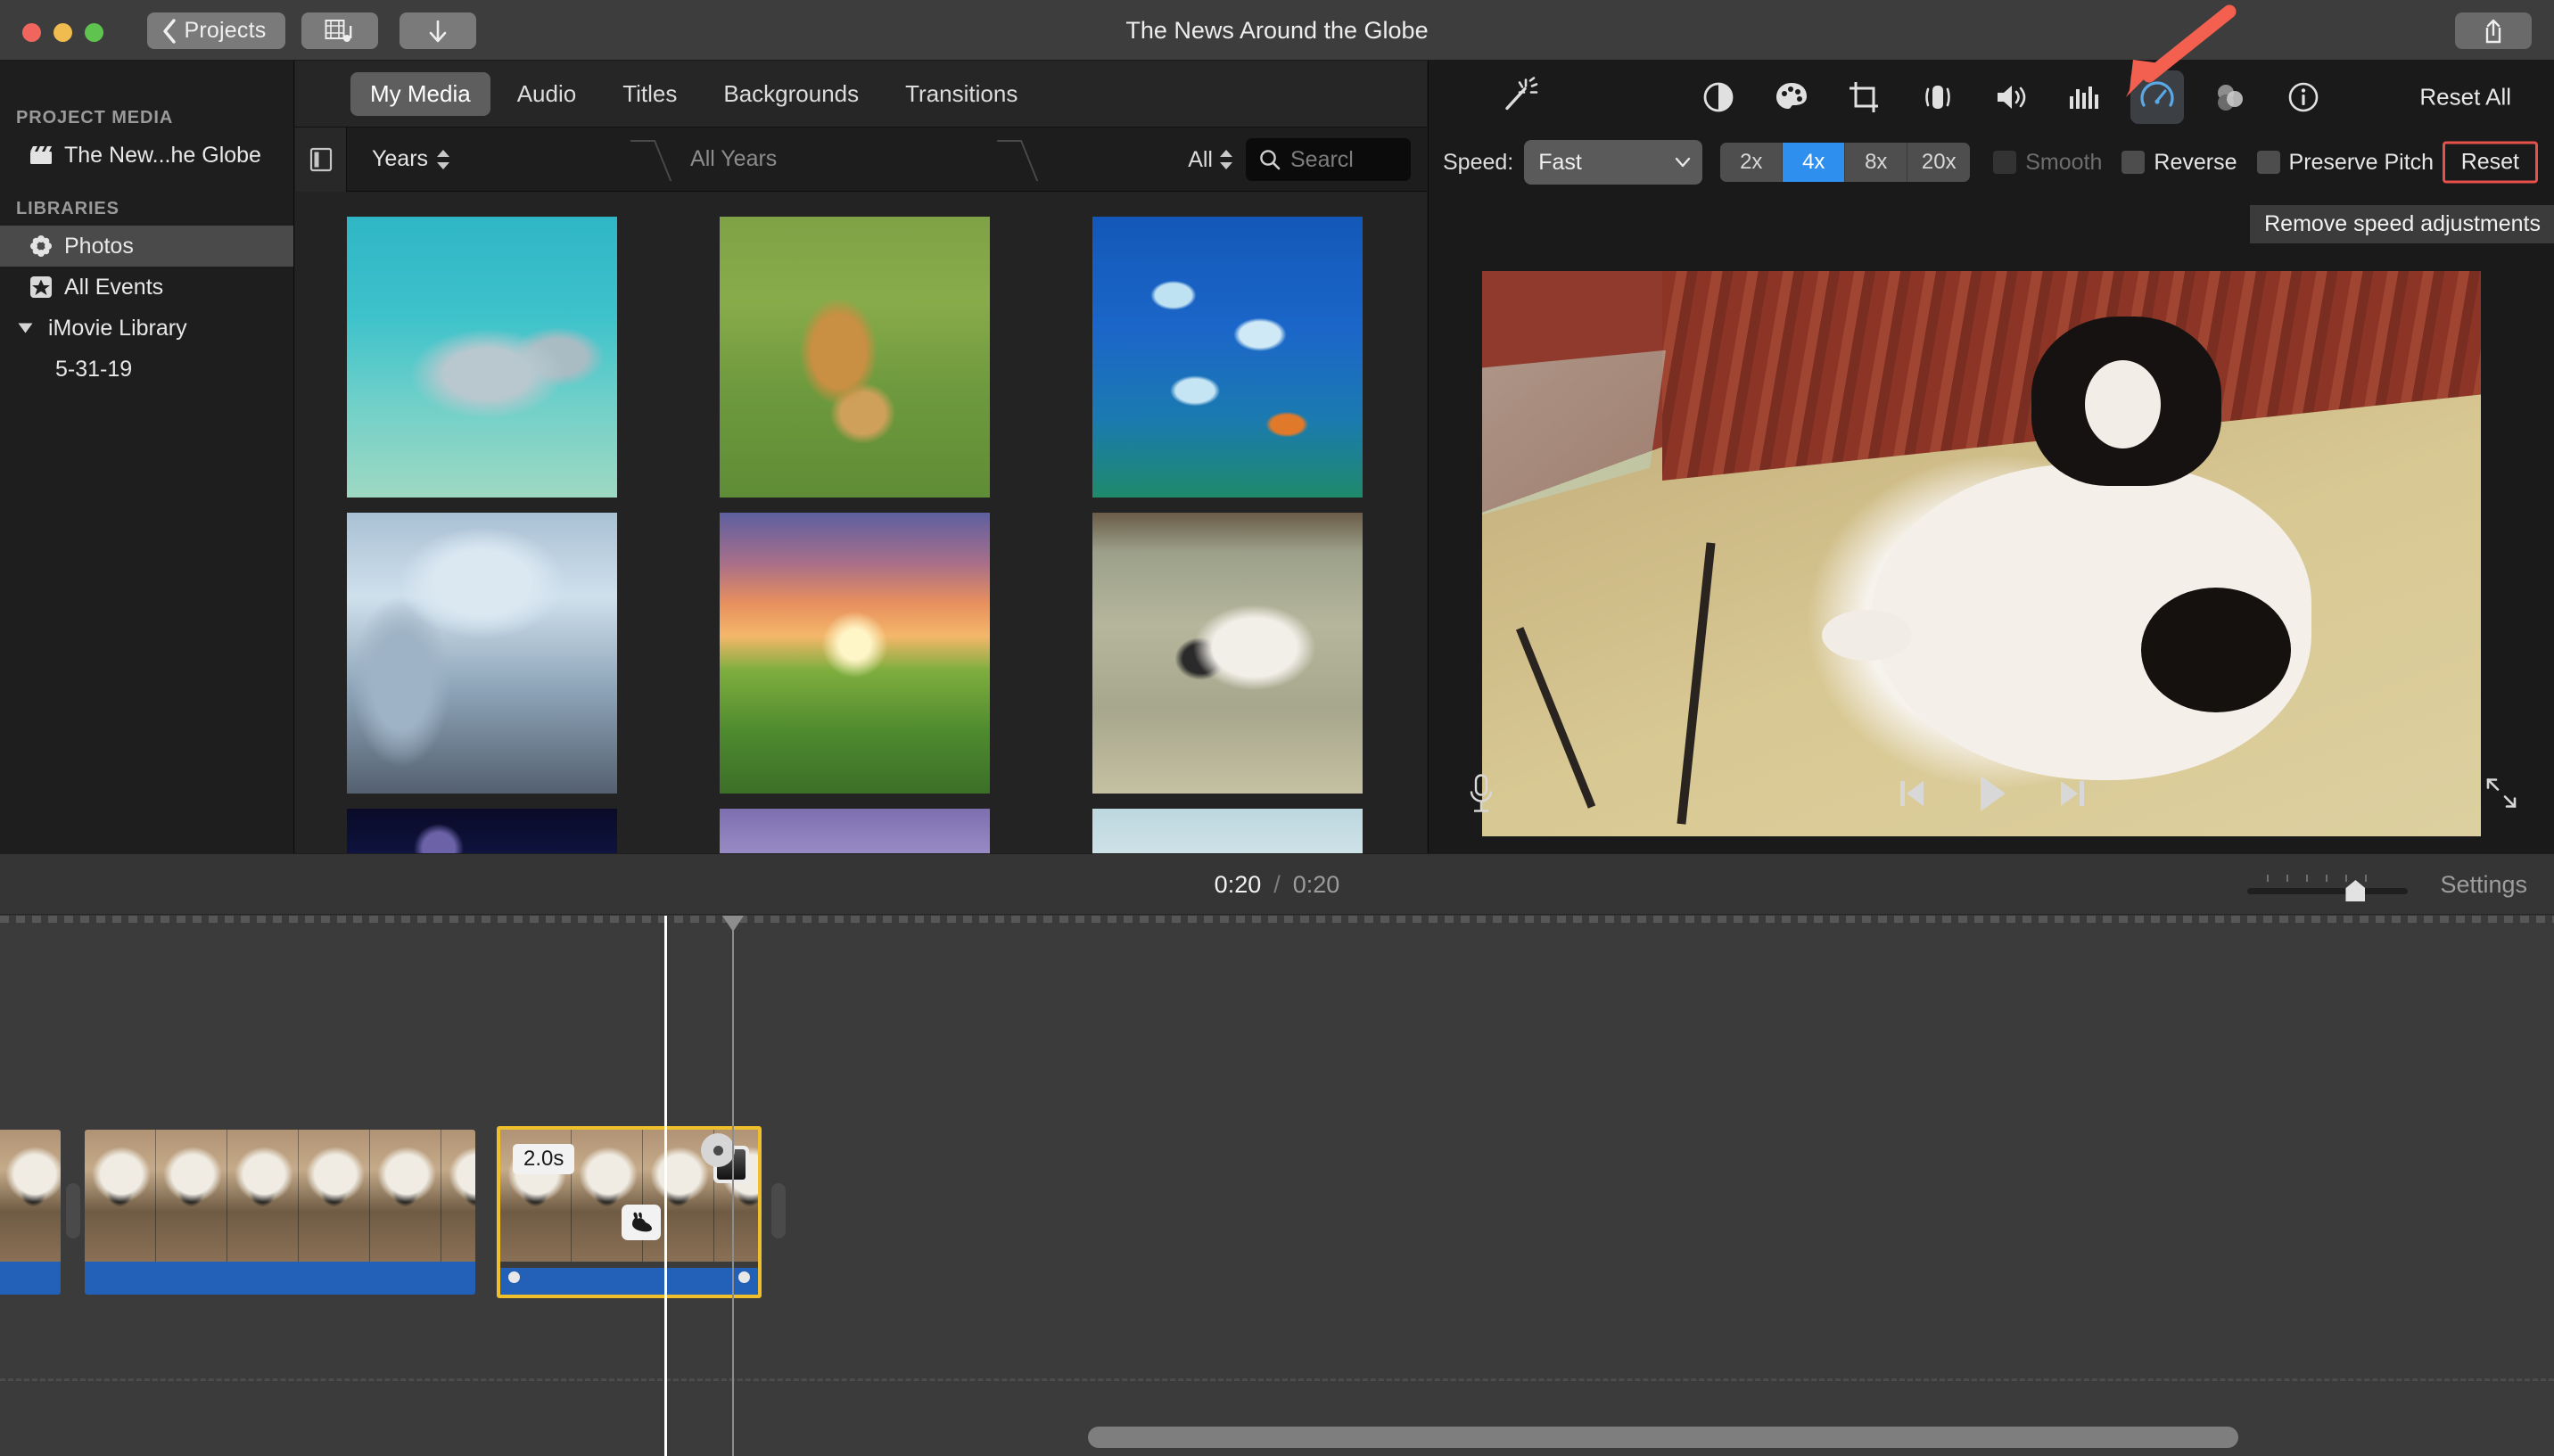 This screenshot has width=2554, height=1456. What do you see at coordinates (791, 94) in the screenshot?
I see `tab-backgrounds: Backgrounds` at bounding box center [791, 94].